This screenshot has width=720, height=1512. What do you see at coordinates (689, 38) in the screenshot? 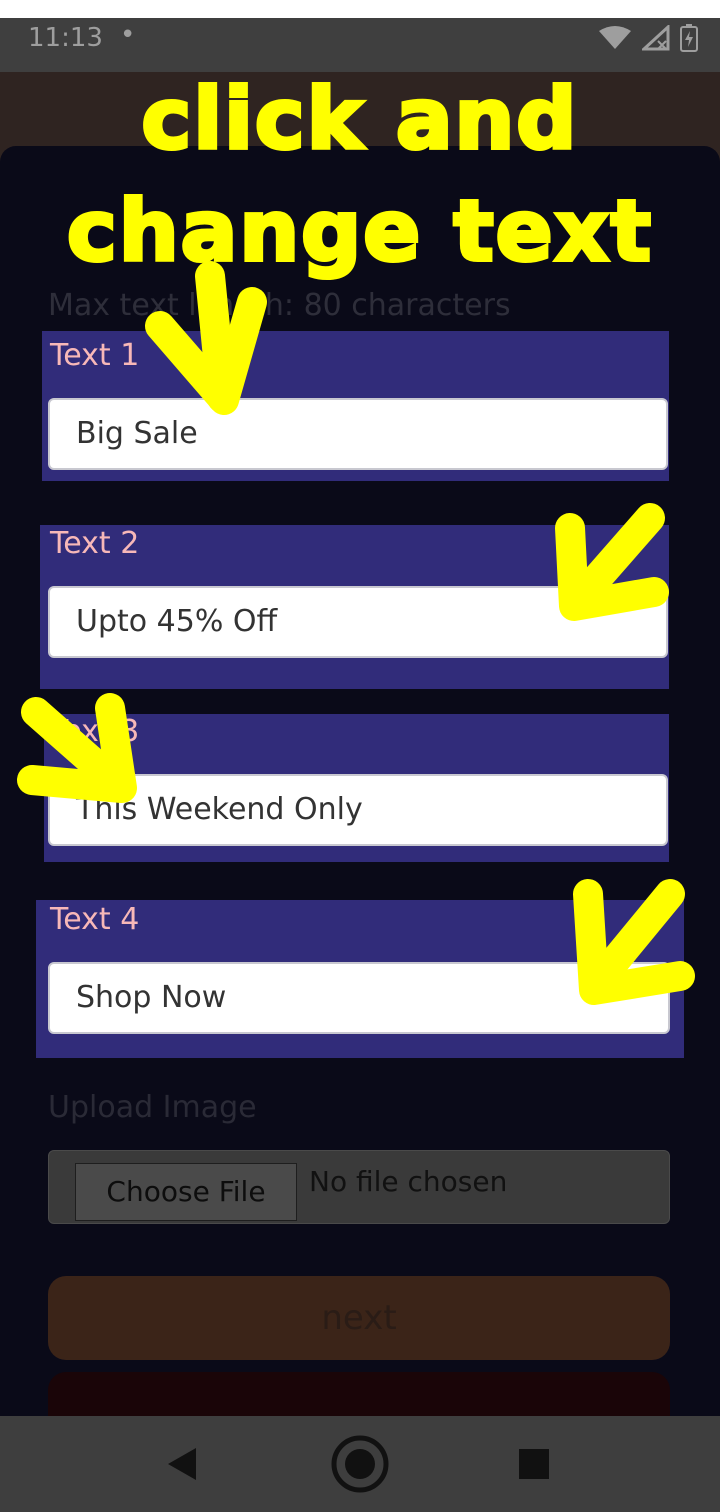
I see `battery-icon` at bounding box center [689, 38].